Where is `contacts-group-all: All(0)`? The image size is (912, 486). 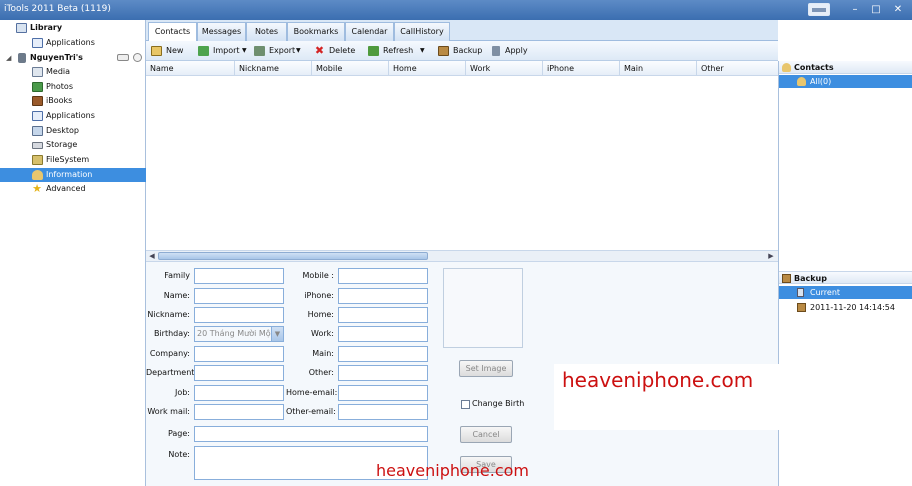
contacts-group-all: All(0) is located at coordinates (845, 81).